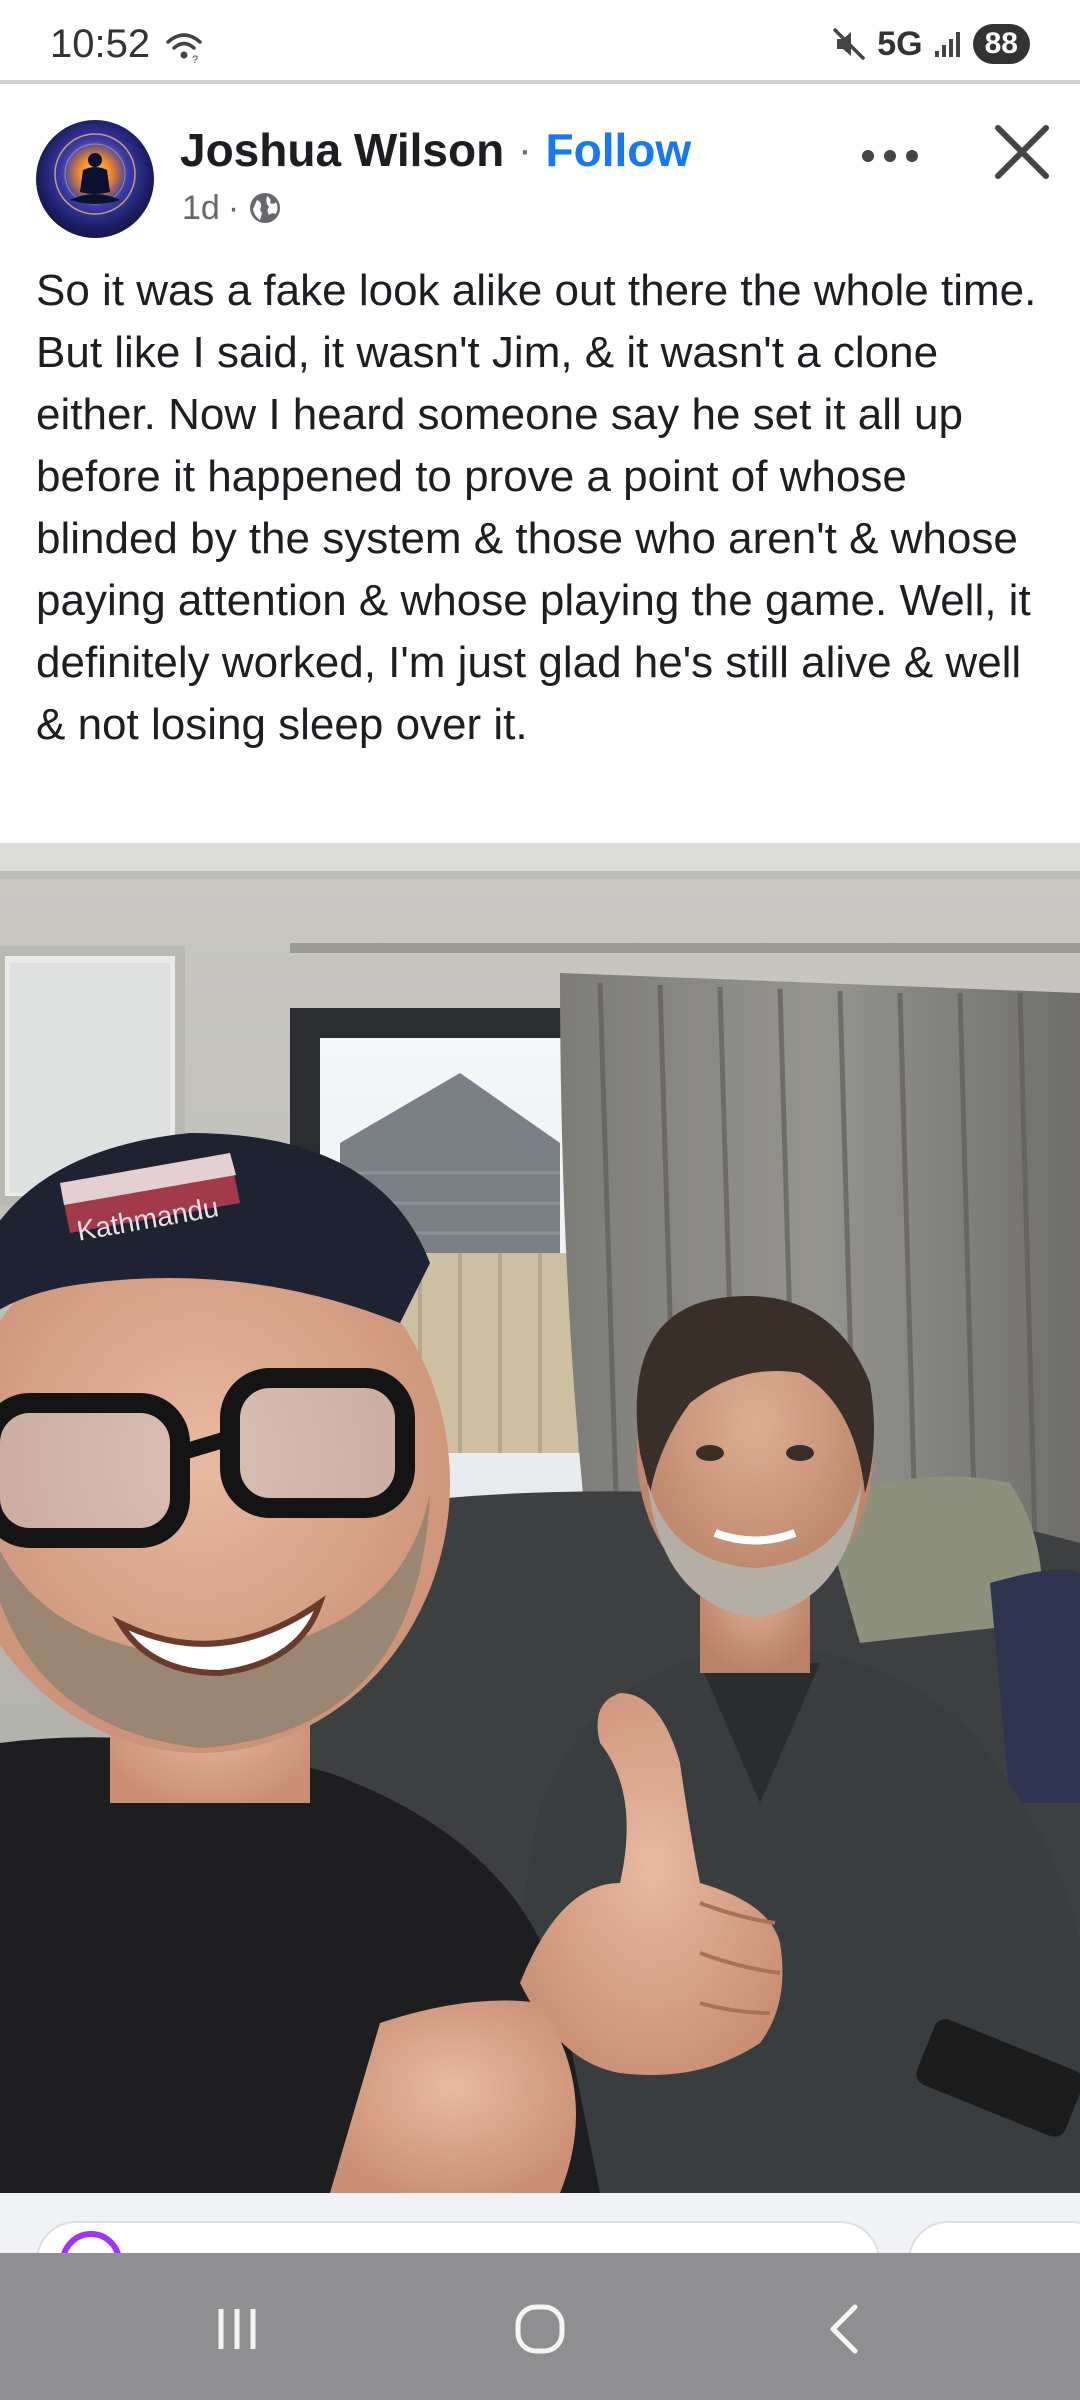 The height and width of the screenshot is (2400, 1080). Describe the element at coordinates (458, 2237) in the screenshot. I see `comment-composer` at that location.